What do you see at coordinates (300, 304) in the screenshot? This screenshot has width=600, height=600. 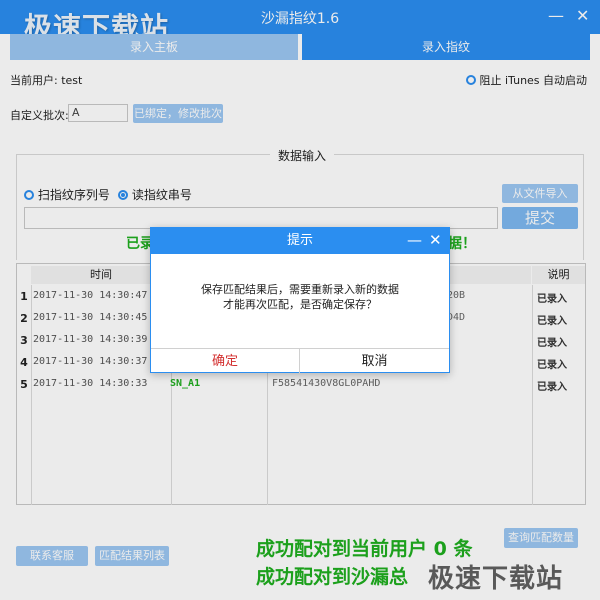 I see `dialog-message-line2: 才能再次匹配，是否确定保存？` at bounding box center [300, 304].